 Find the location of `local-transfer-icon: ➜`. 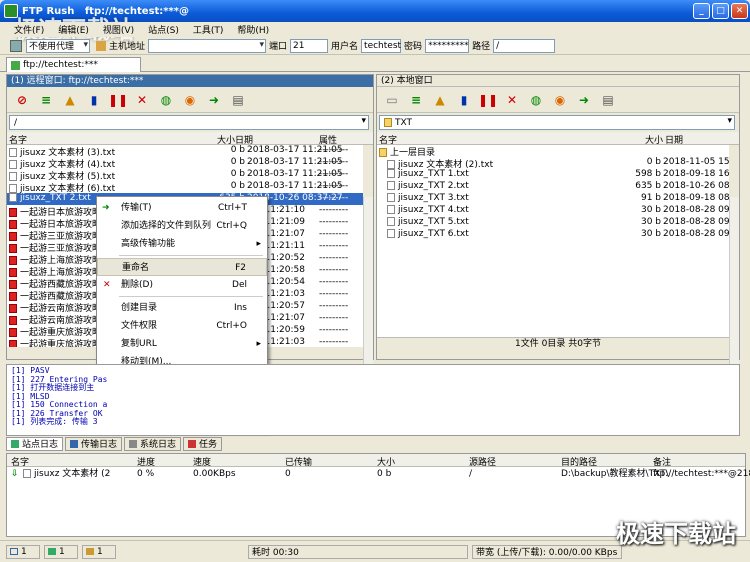

local-transfer-icon: ➜ is located at coordinates (584, 100).